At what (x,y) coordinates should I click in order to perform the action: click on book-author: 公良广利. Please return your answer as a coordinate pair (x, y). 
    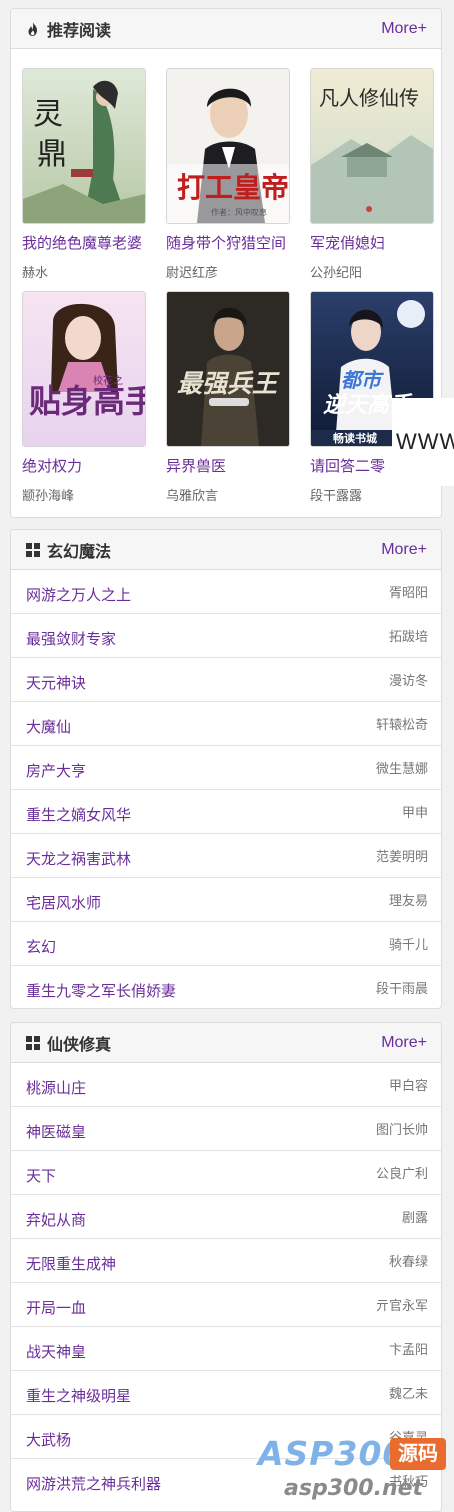
    Looking at the image, I should click on (401, 1173).